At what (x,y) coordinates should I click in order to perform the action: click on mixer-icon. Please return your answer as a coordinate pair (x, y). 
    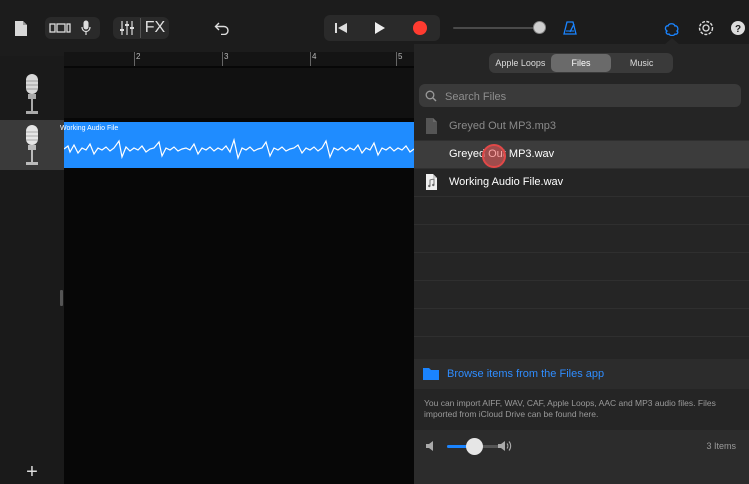
    Looking at the image, I should click on (127, 28).